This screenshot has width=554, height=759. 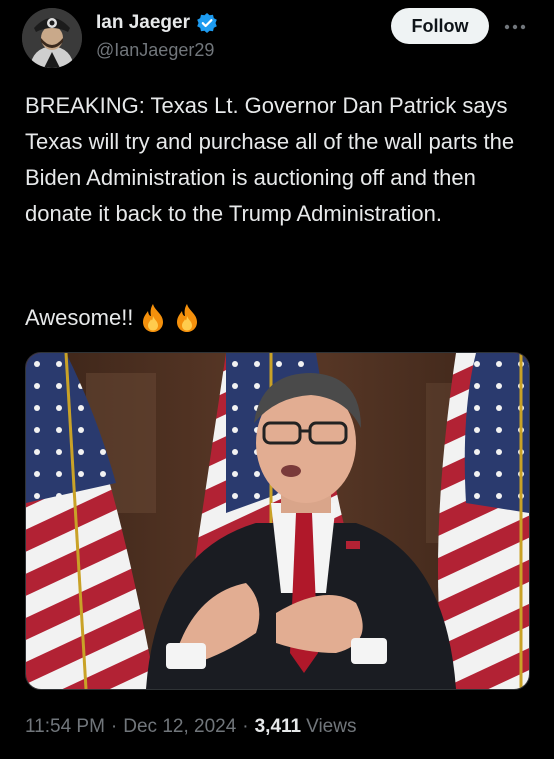 I want to click on author-display-name: Ian Jaeger, so click(x=143, y=23).